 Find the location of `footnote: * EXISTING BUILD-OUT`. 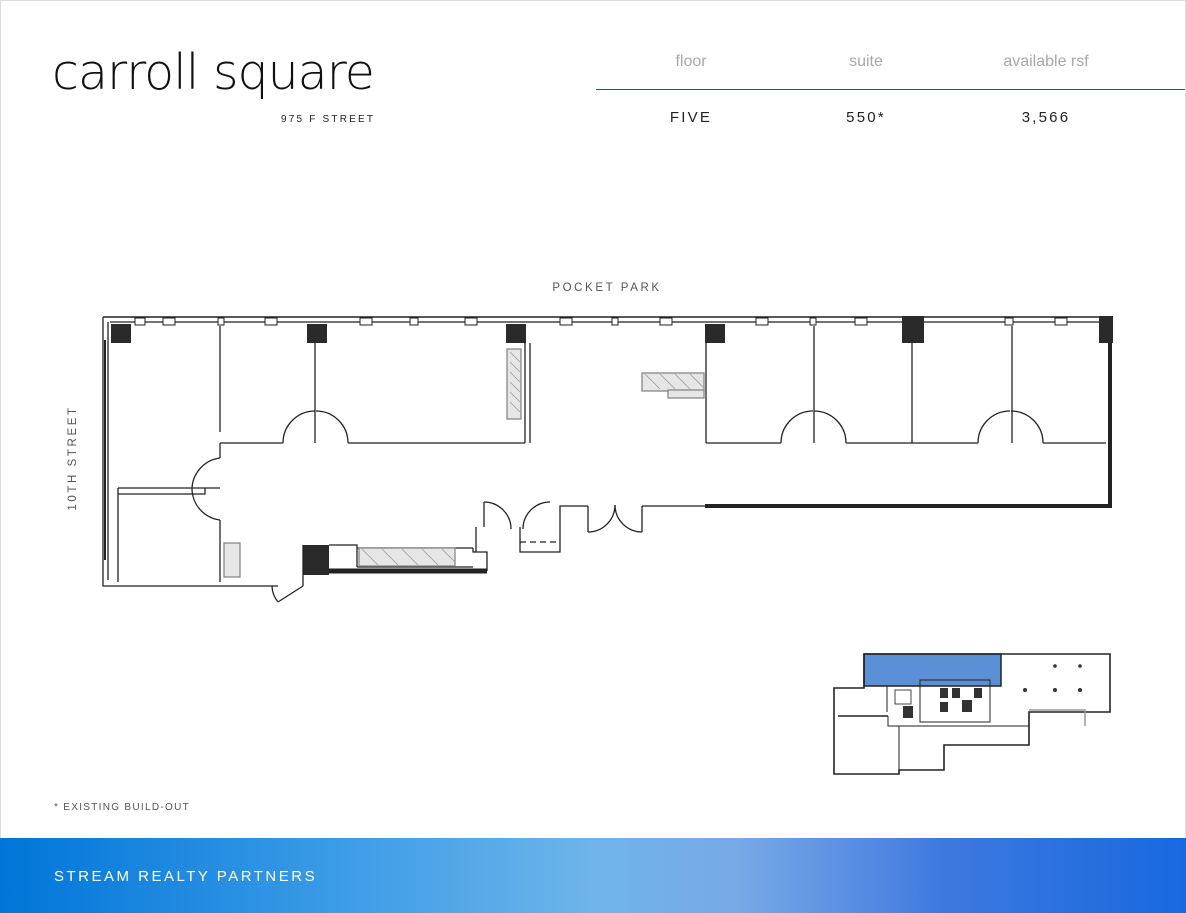

footnote: * EXISTING BUILD-OUT is located at coordinates (122, 807).